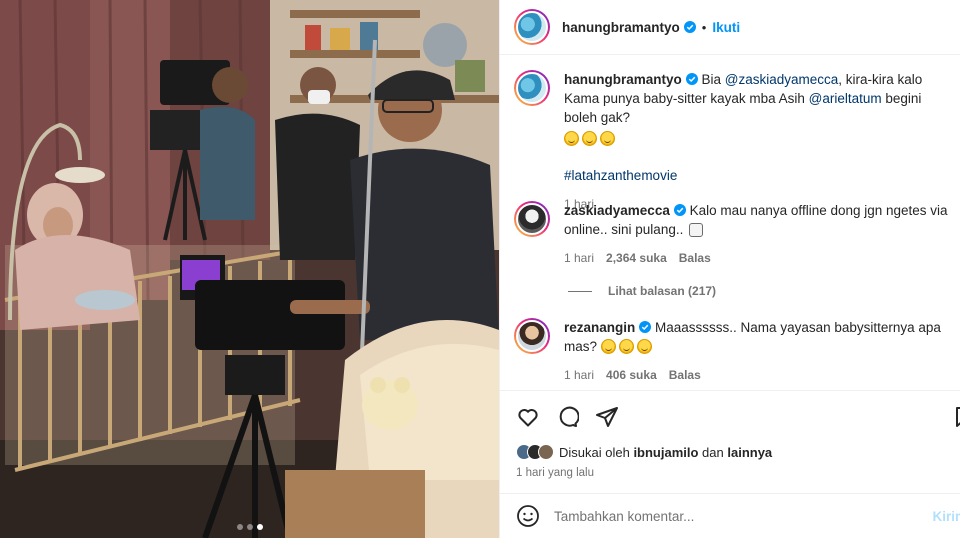 This screenshot has width=960, height=538. I want to click on divider-line, so click(580, 291).